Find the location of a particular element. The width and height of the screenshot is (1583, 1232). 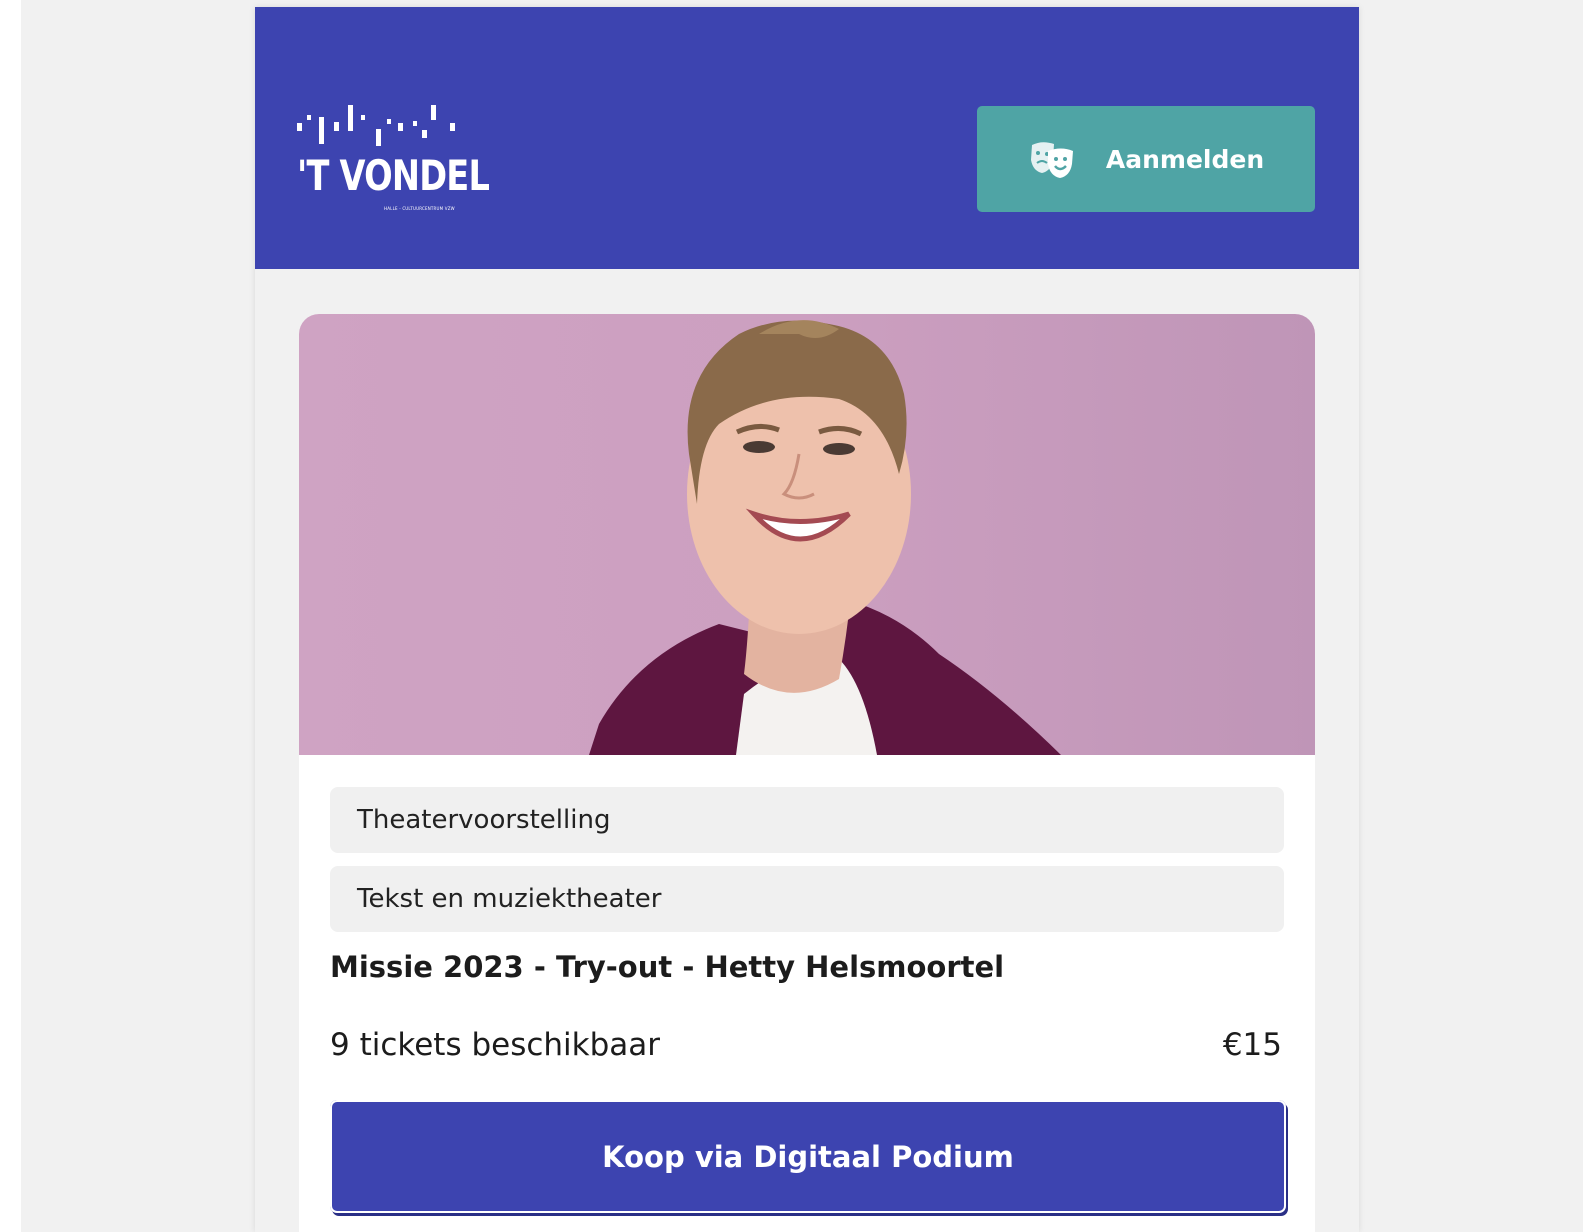

ticket-availability: 9 tickets beschikbaar is located at coordinates (495, 1045).